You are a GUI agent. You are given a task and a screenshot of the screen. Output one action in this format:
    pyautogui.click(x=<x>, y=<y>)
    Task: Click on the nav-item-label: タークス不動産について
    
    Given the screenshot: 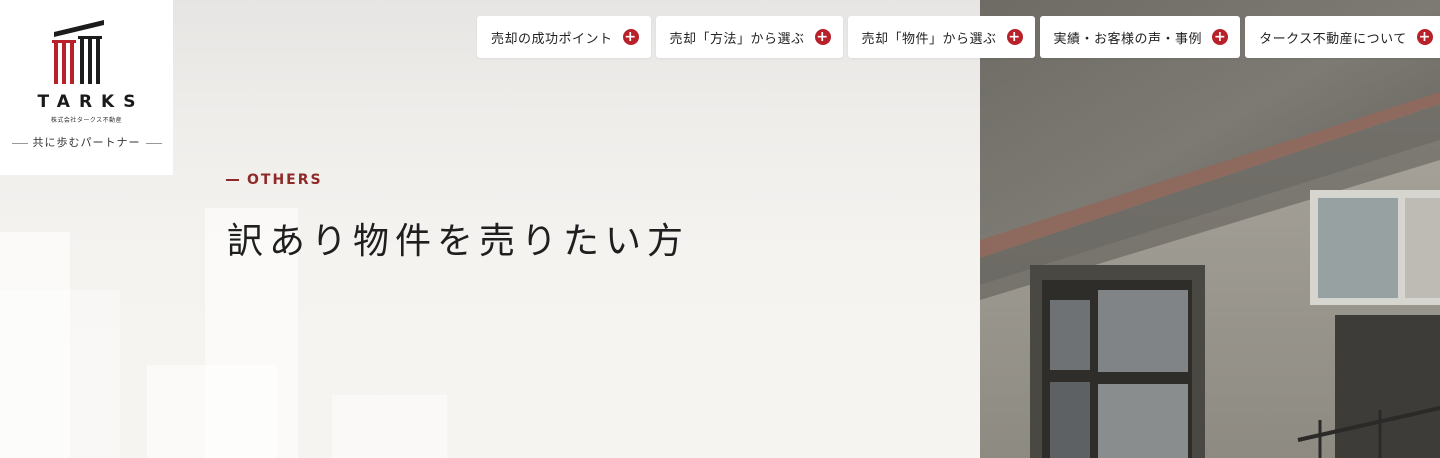 What is the action you would take?
    pyautogui.click(x=1333, y=39)
    